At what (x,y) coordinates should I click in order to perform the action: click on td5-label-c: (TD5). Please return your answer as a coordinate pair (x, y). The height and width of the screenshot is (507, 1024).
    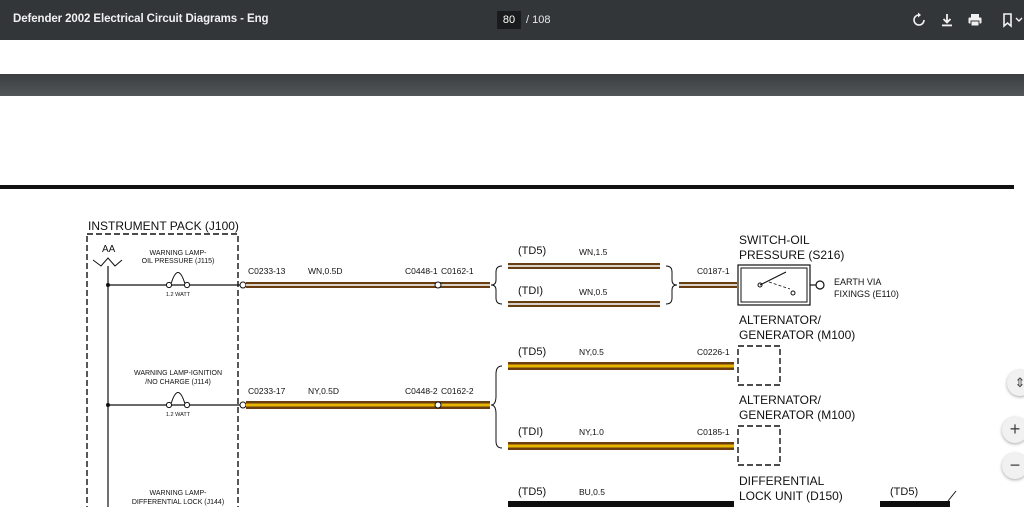
    Looking at the image, I should click on (532, 492).